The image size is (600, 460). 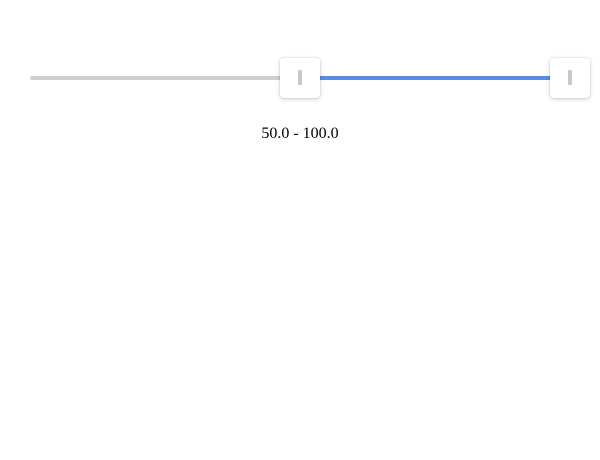 What do you see at coordinates (435, 78) in the screenshot?
I see `slider-selected-range` at bounding box center [435, 78].